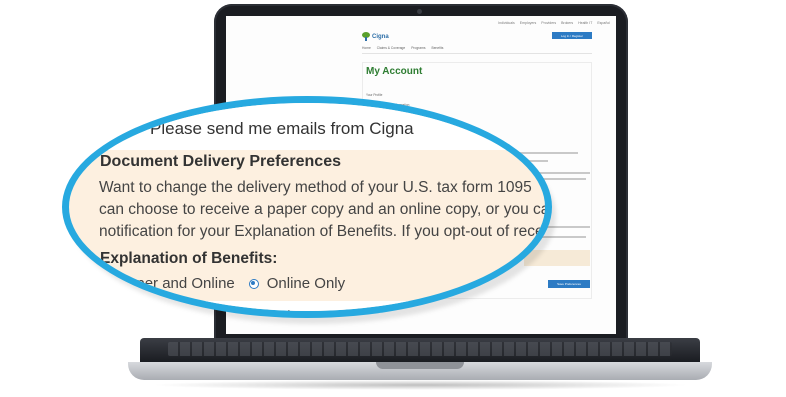  I want to click on login-button: Log In / Register, so click(572, 35).